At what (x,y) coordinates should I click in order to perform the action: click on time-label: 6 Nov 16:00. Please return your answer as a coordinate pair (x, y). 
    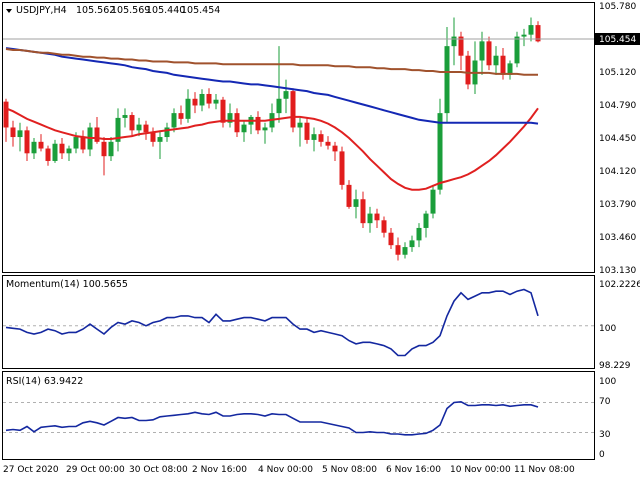
    Looking at the image, I should click on (413, 470).